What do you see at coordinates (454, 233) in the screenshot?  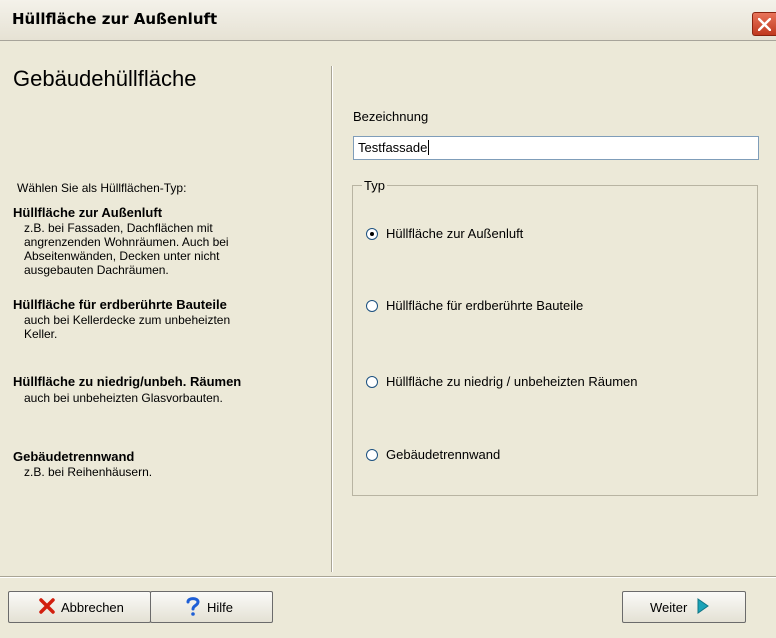 I see `radio-label-aussenluft: Hüllfläche zur Außenluft` at bounding box center [454, 233].